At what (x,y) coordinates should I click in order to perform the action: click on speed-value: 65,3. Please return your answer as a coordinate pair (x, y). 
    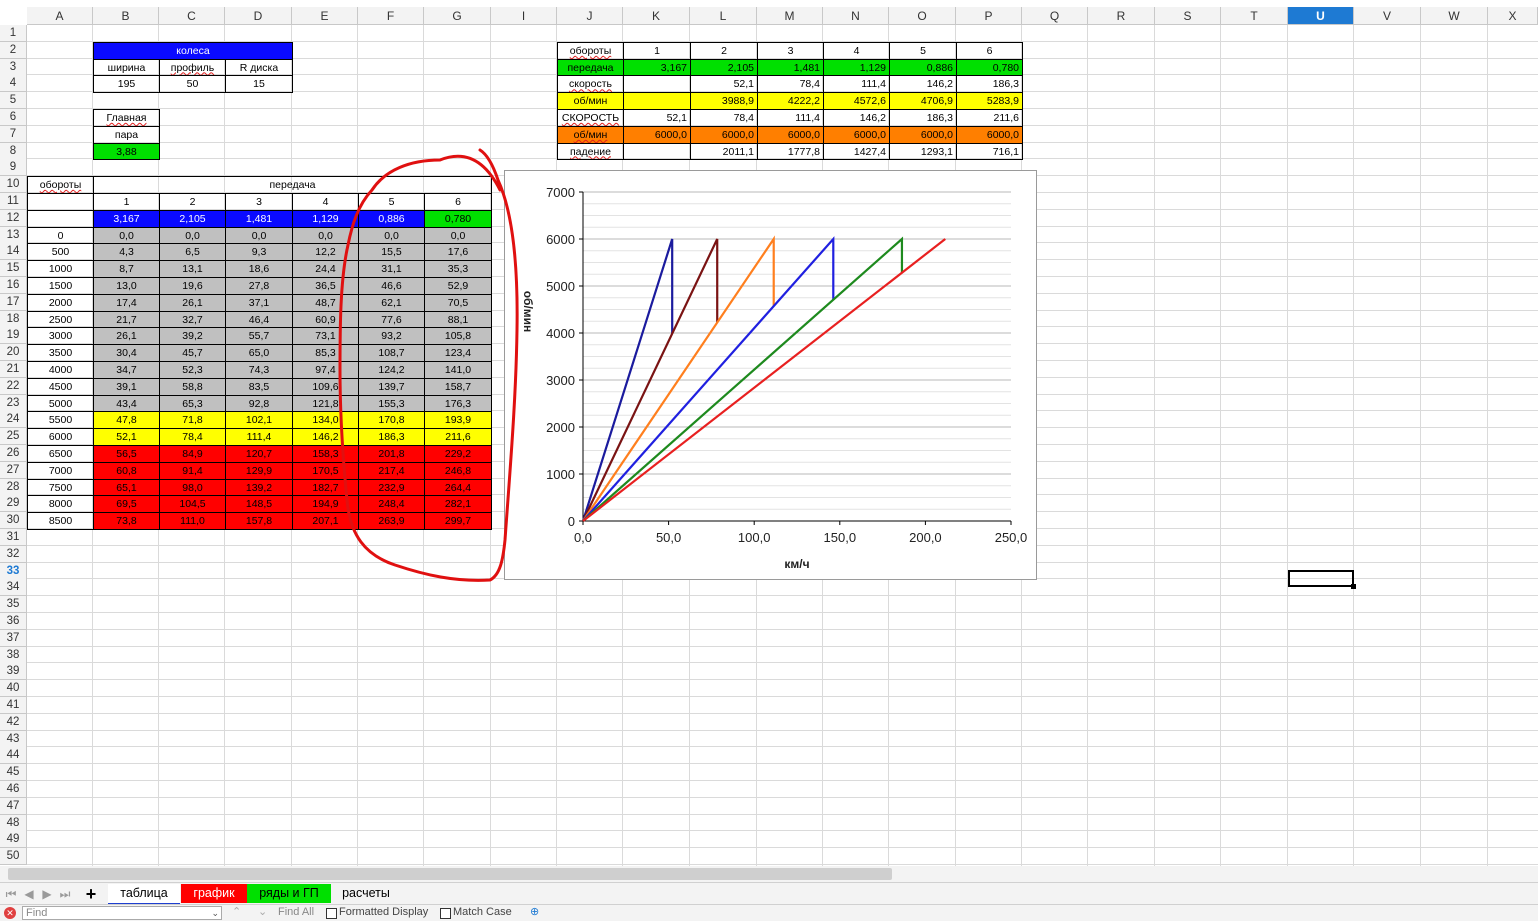
    Looking at the image, I should click on (192, 403).